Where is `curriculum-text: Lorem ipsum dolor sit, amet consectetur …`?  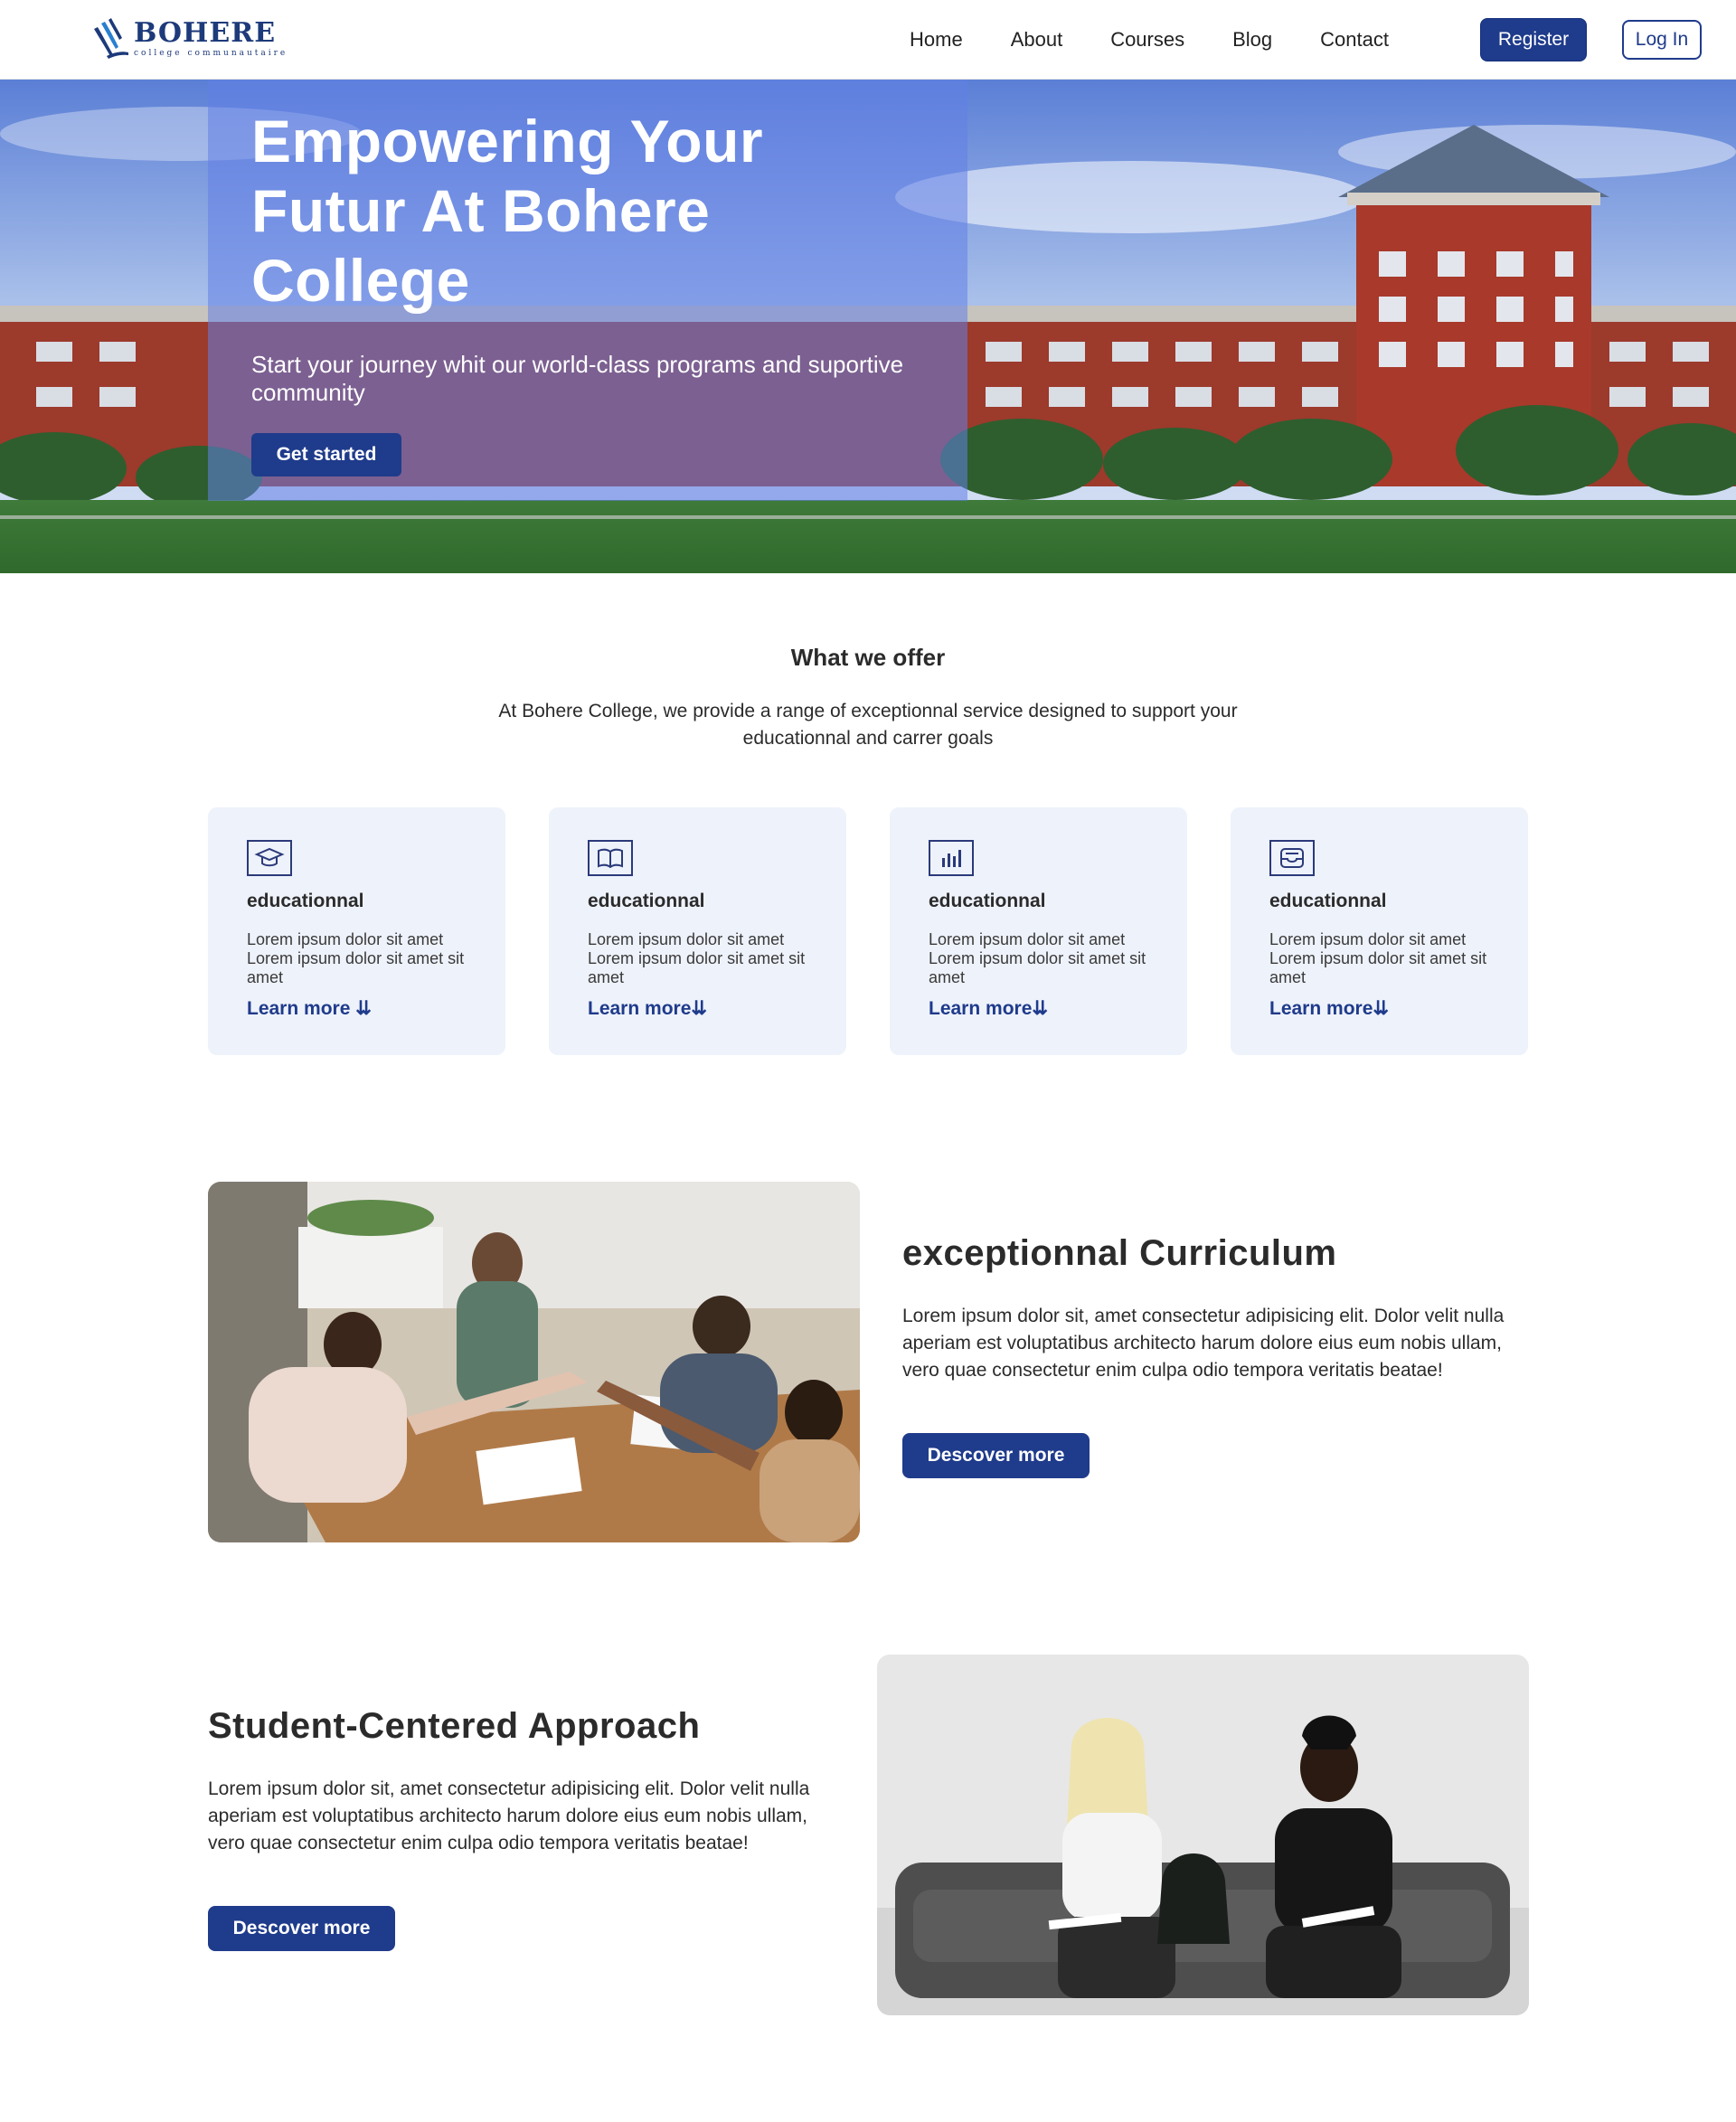
curriculum-text: Lorem ipsum dolor sit, amet consectetur … is located at coordinates (1204, 1344).